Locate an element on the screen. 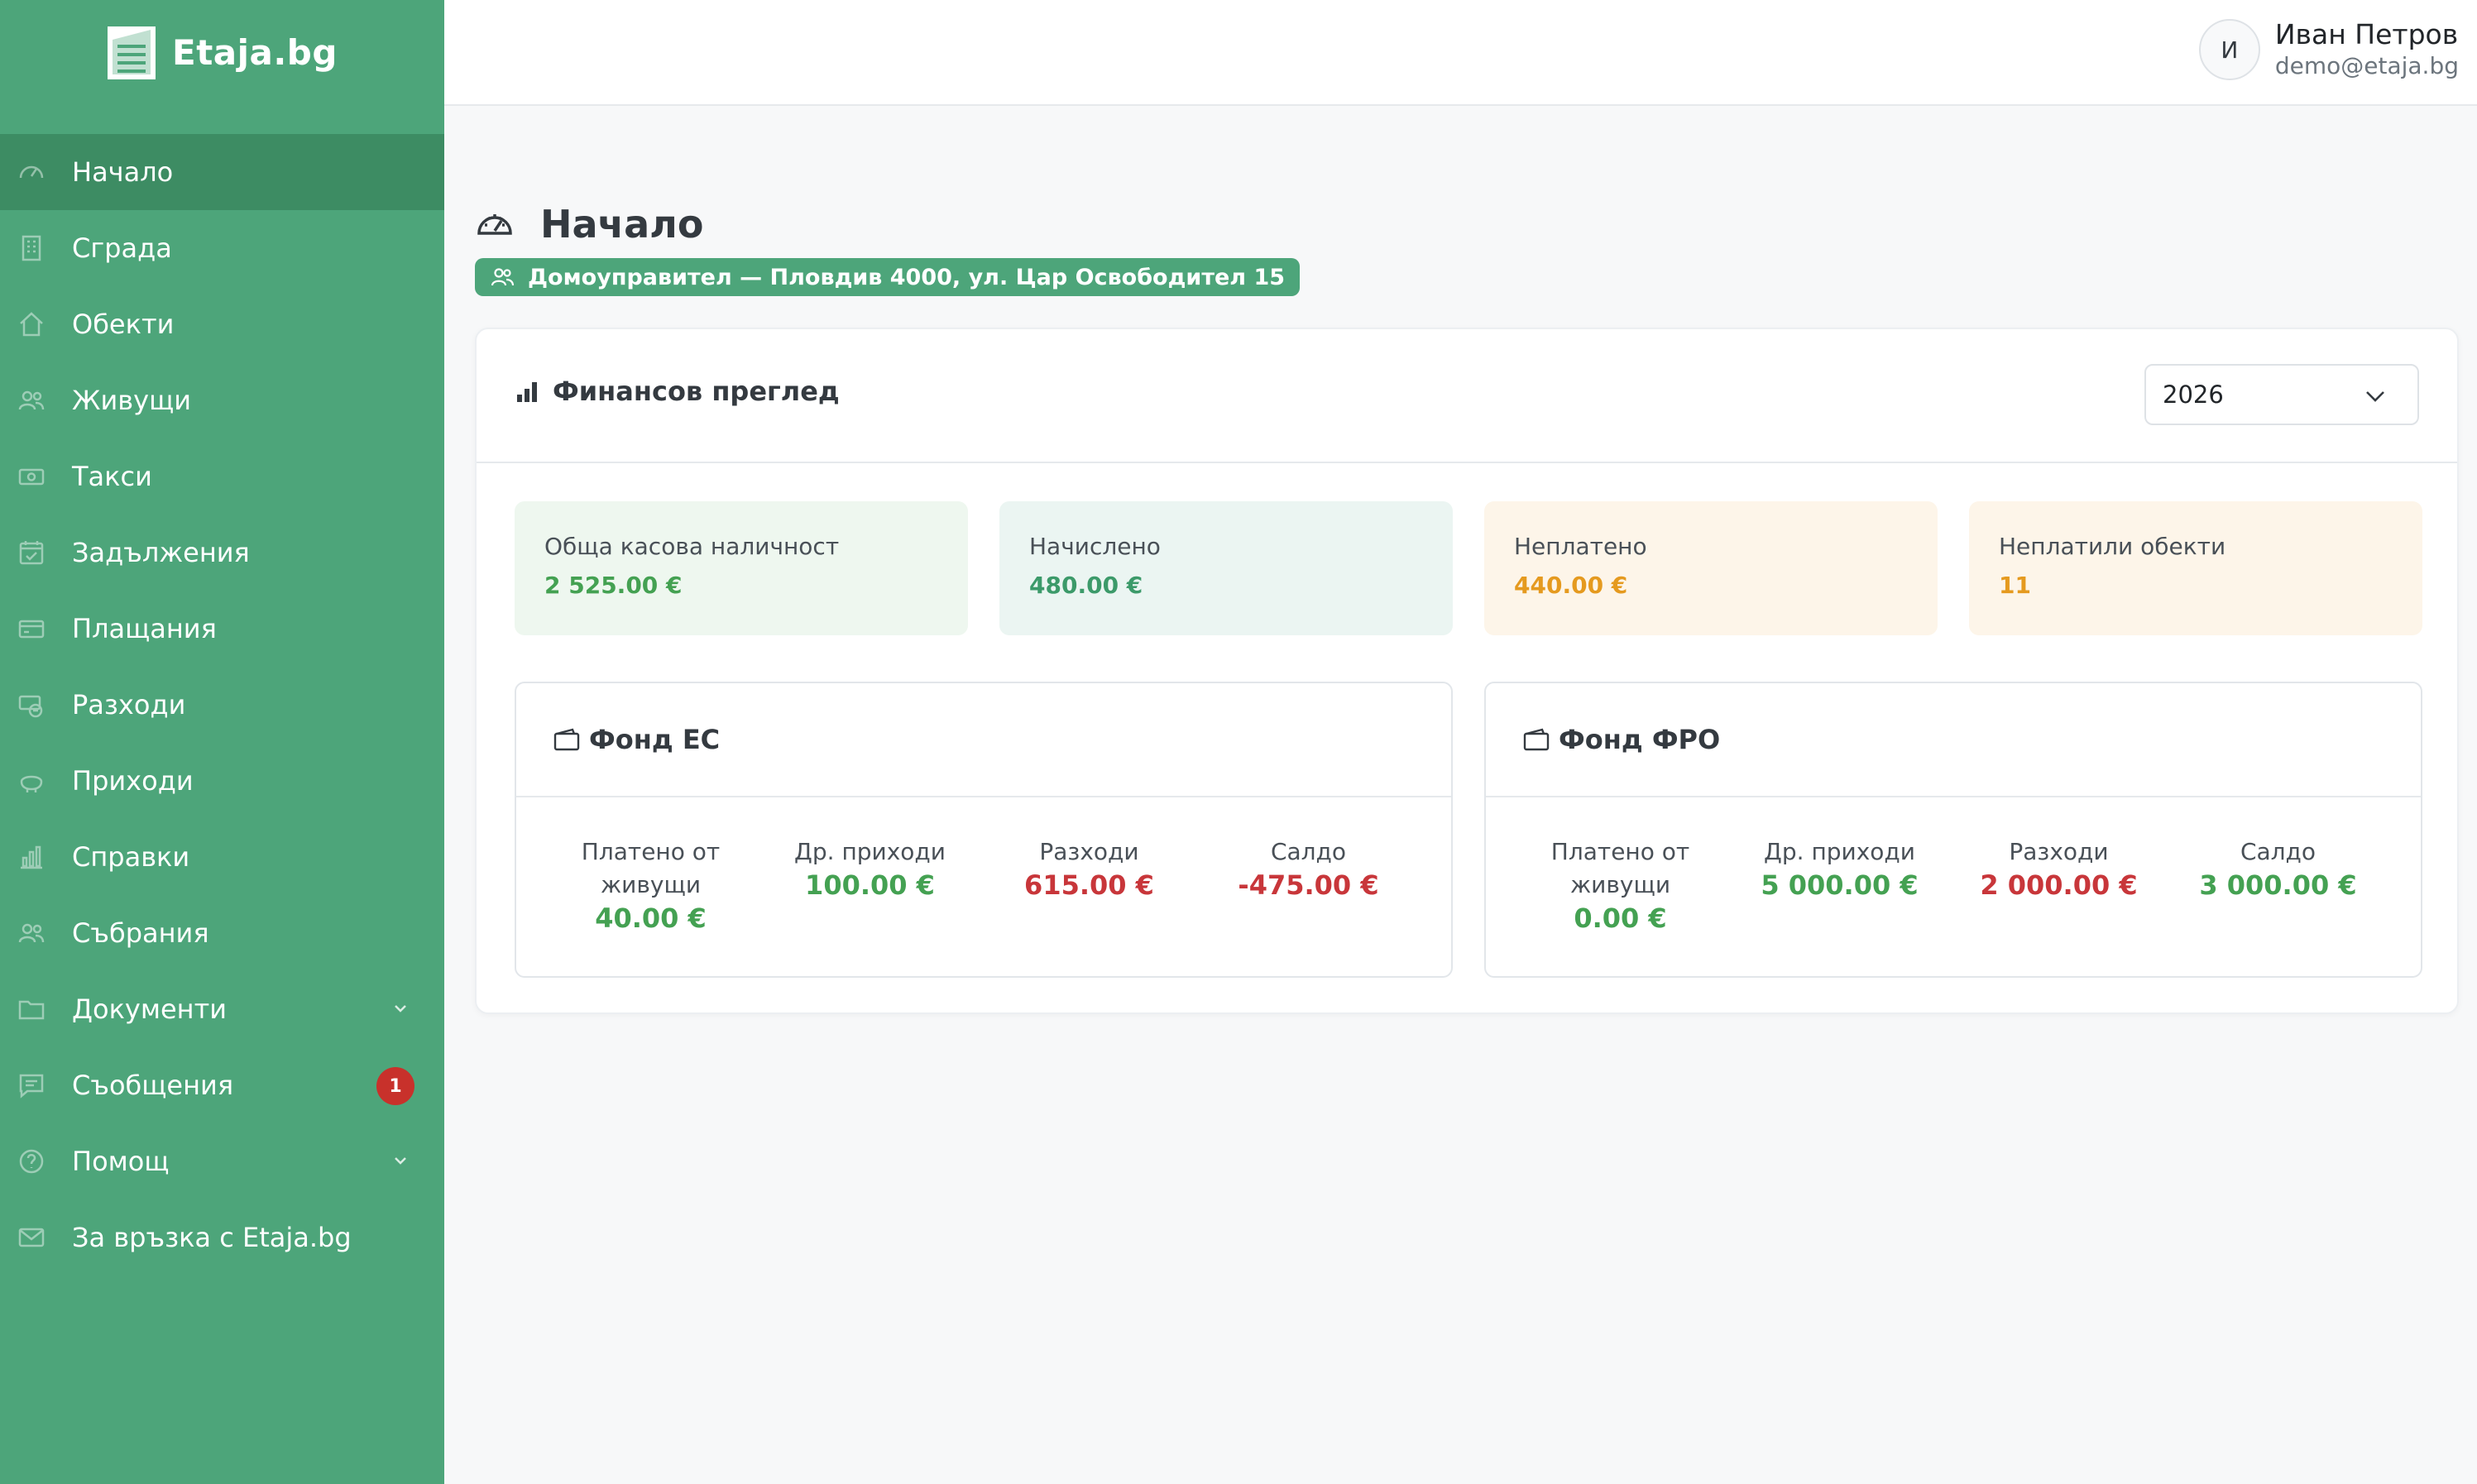 The height and width of the screenshot is (1484, 2477). stat-unpaid-units: Неплатили обекти 11 is located at coordinates (2196, 568).